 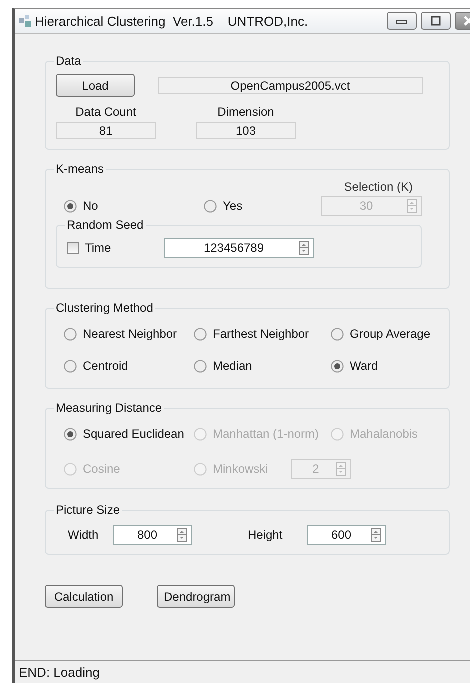 What do you see at coordinates (90, 206) in the screenshot?
I see `radio-label: No` at bounding box center [90, 206].